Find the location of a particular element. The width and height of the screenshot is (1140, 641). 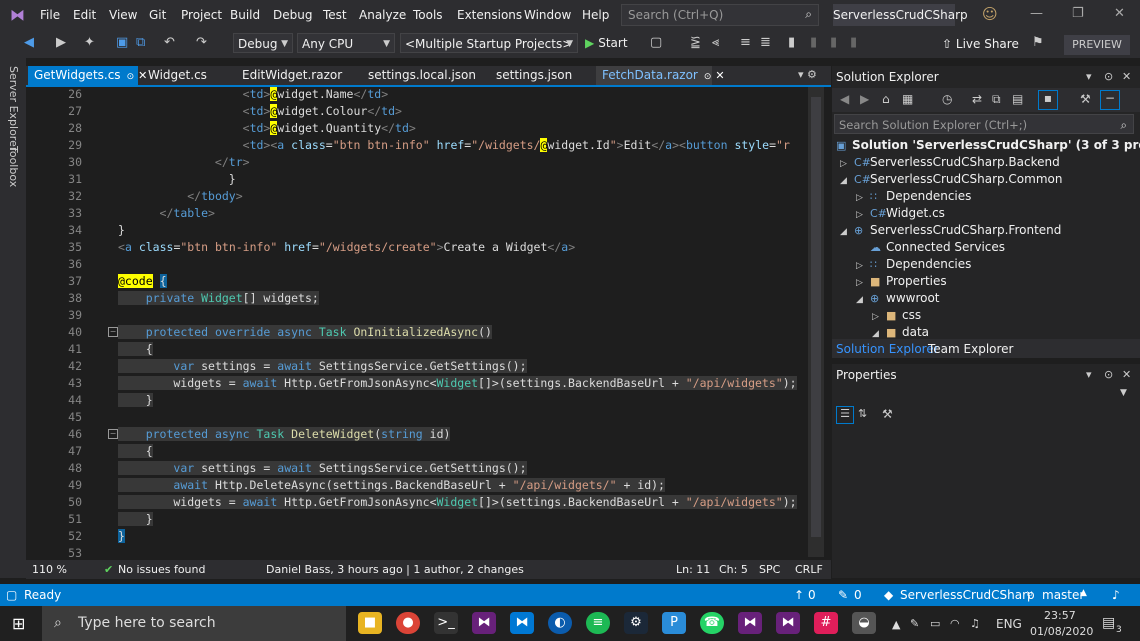

notifications-bell-icon: ♪ is located at coordinates (1116, 595).